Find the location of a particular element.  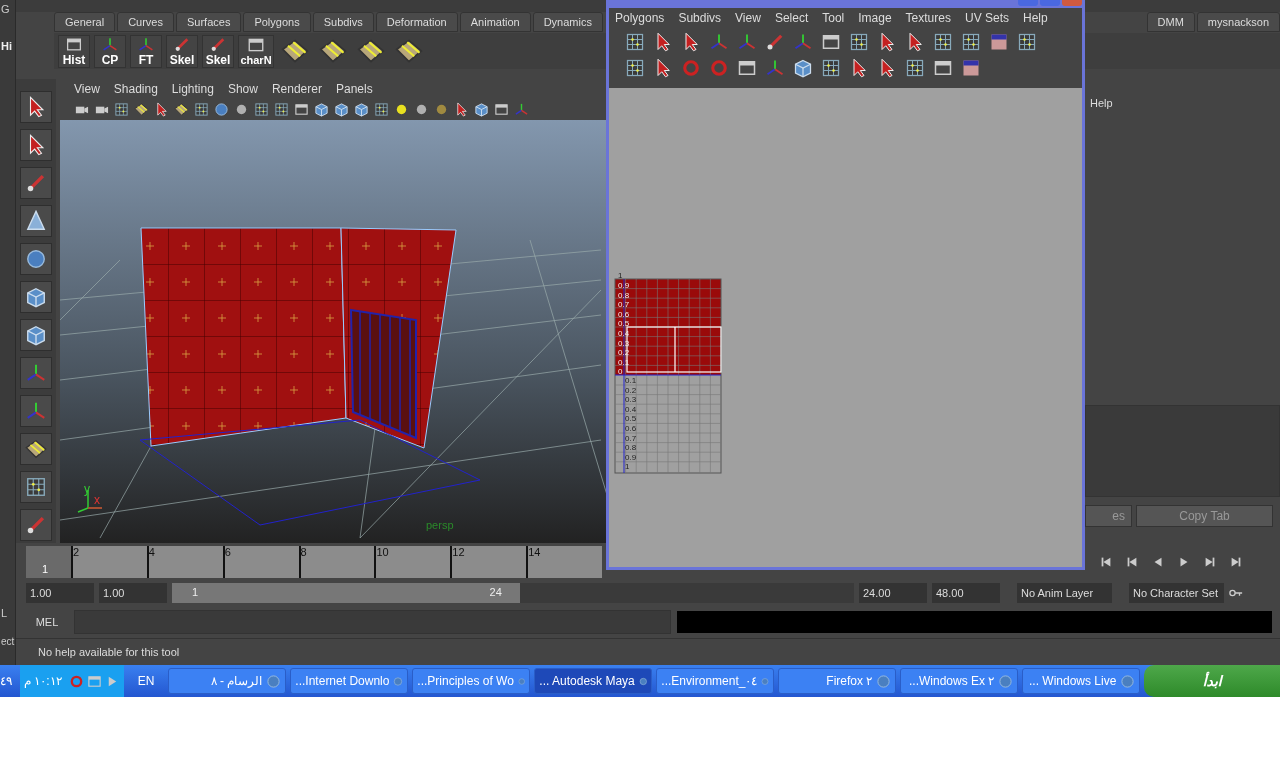

taskbar-button: الرسام - ٨ is located at coordinates (227, 681).